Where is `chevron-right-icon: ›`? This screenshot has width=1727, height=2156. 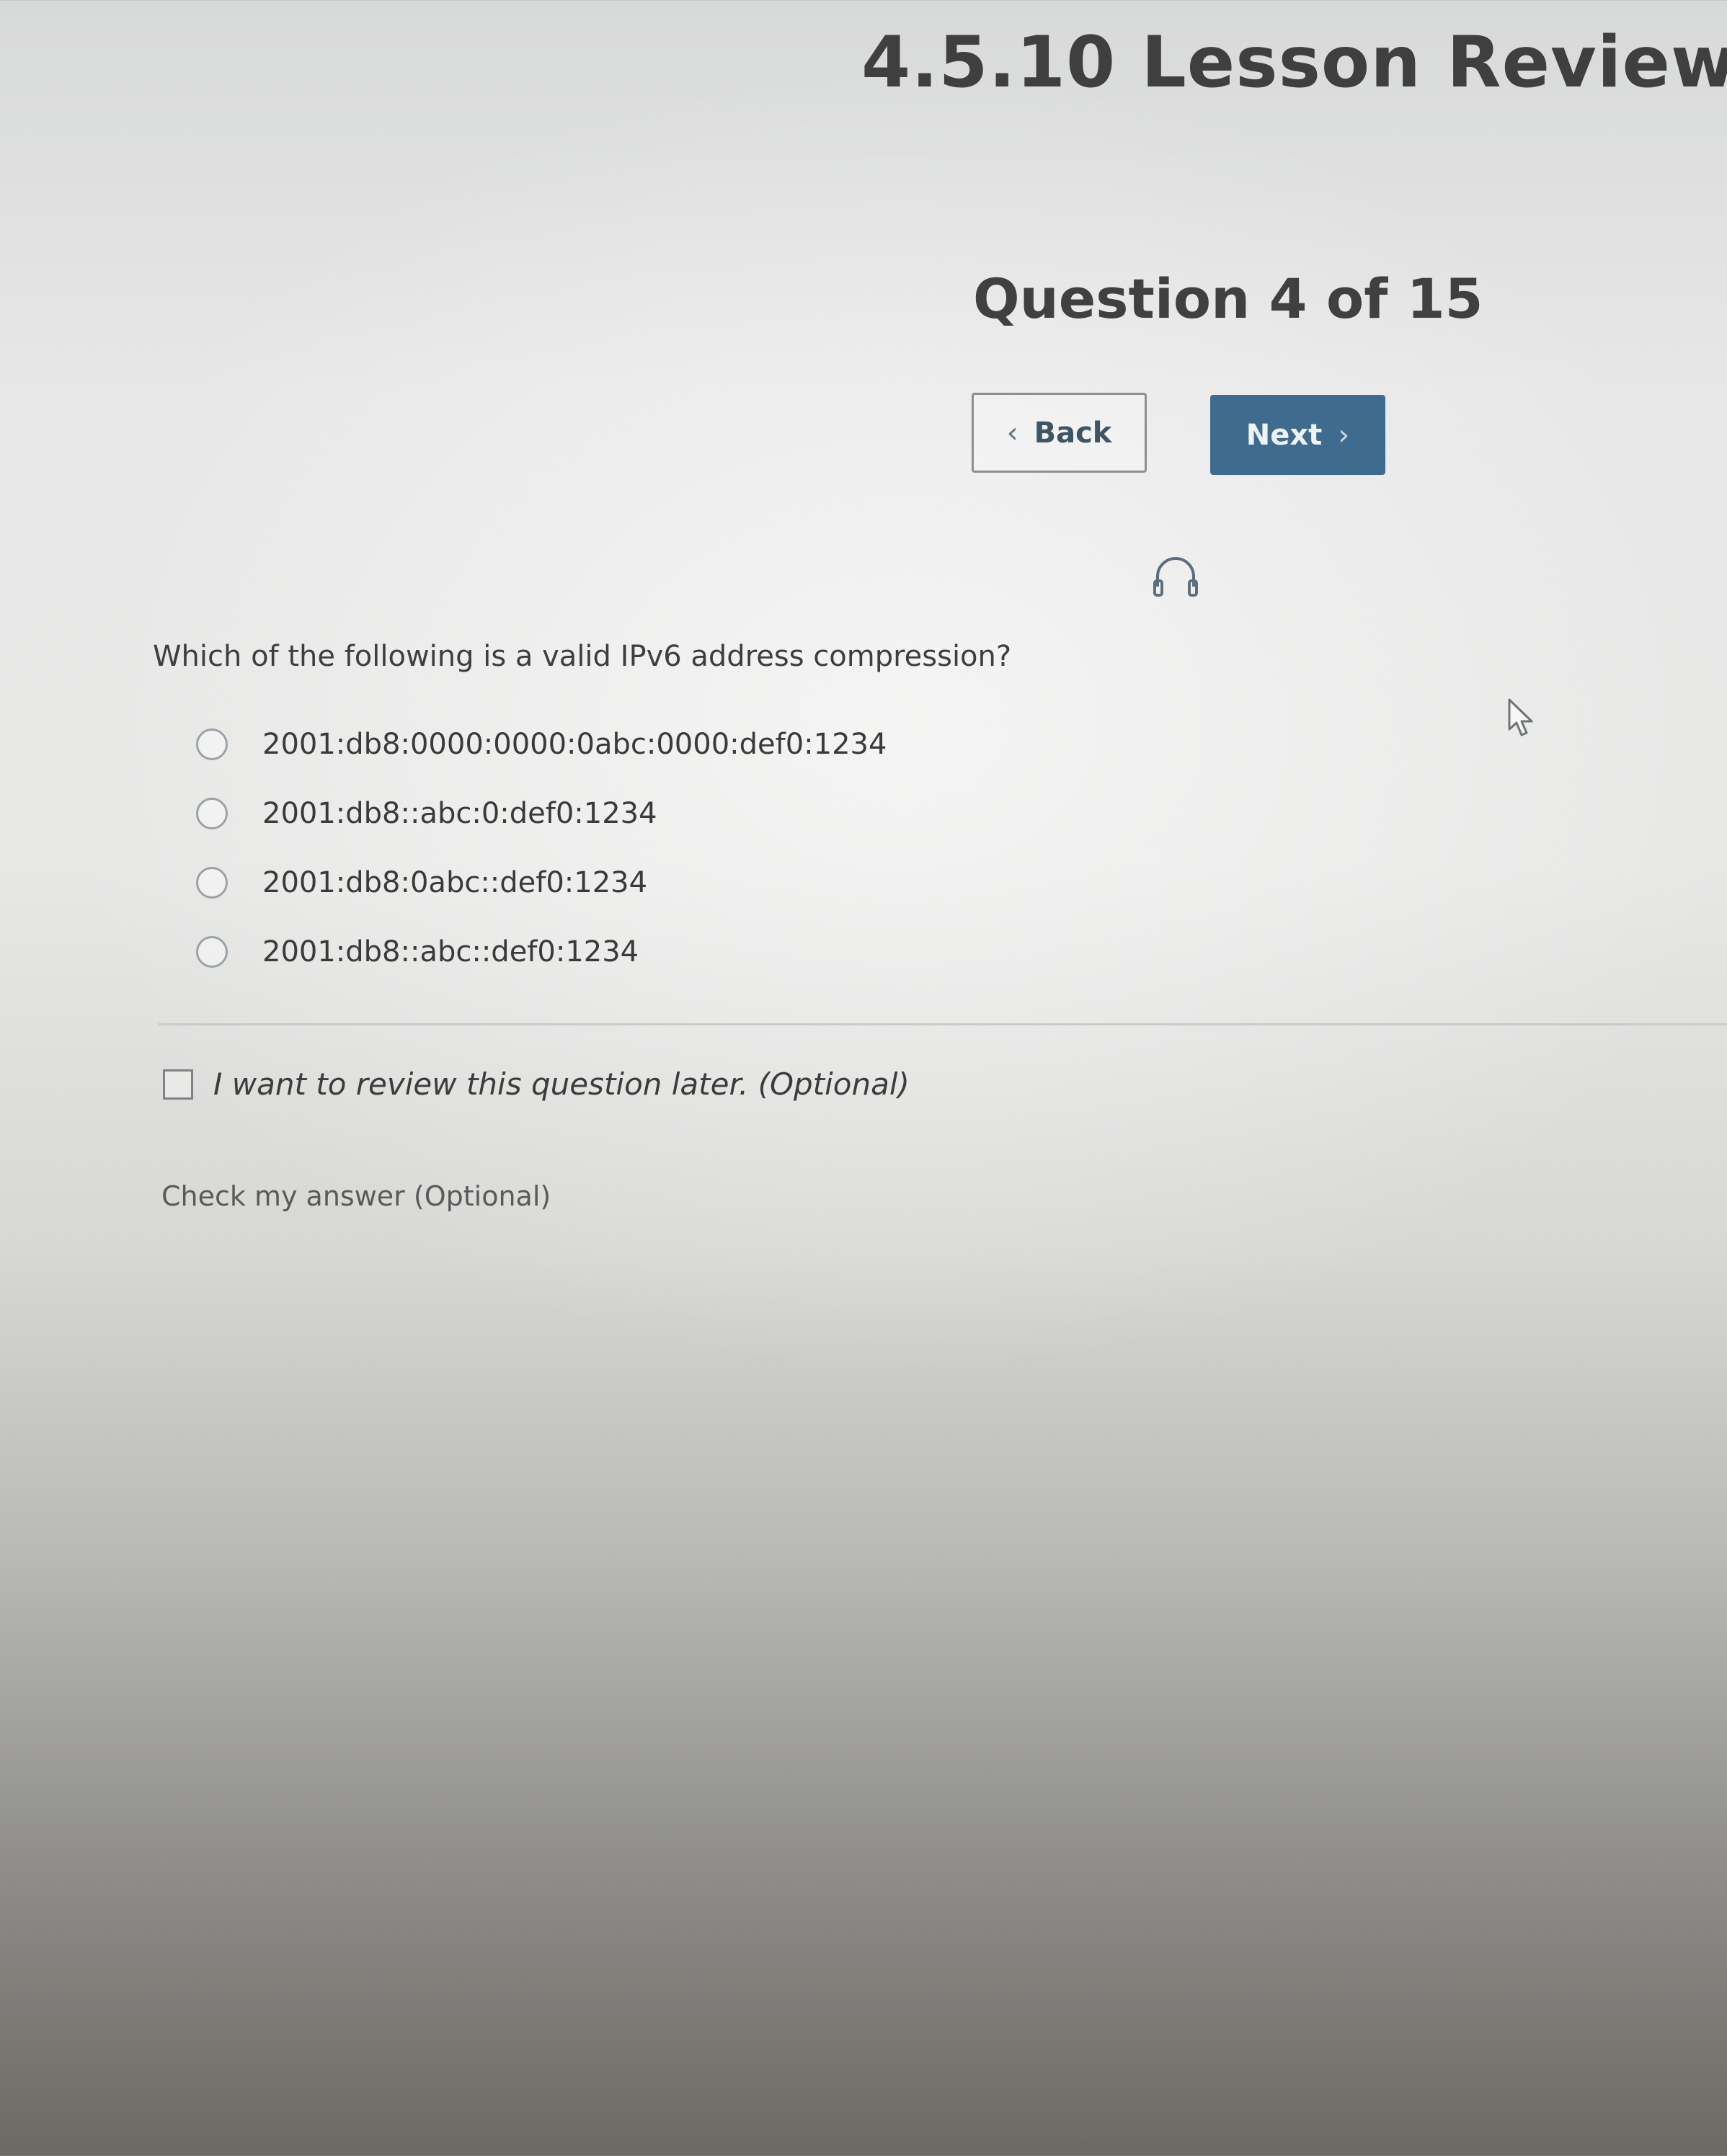 chevron-right-icon: › is located at coordinates (1344, 435).